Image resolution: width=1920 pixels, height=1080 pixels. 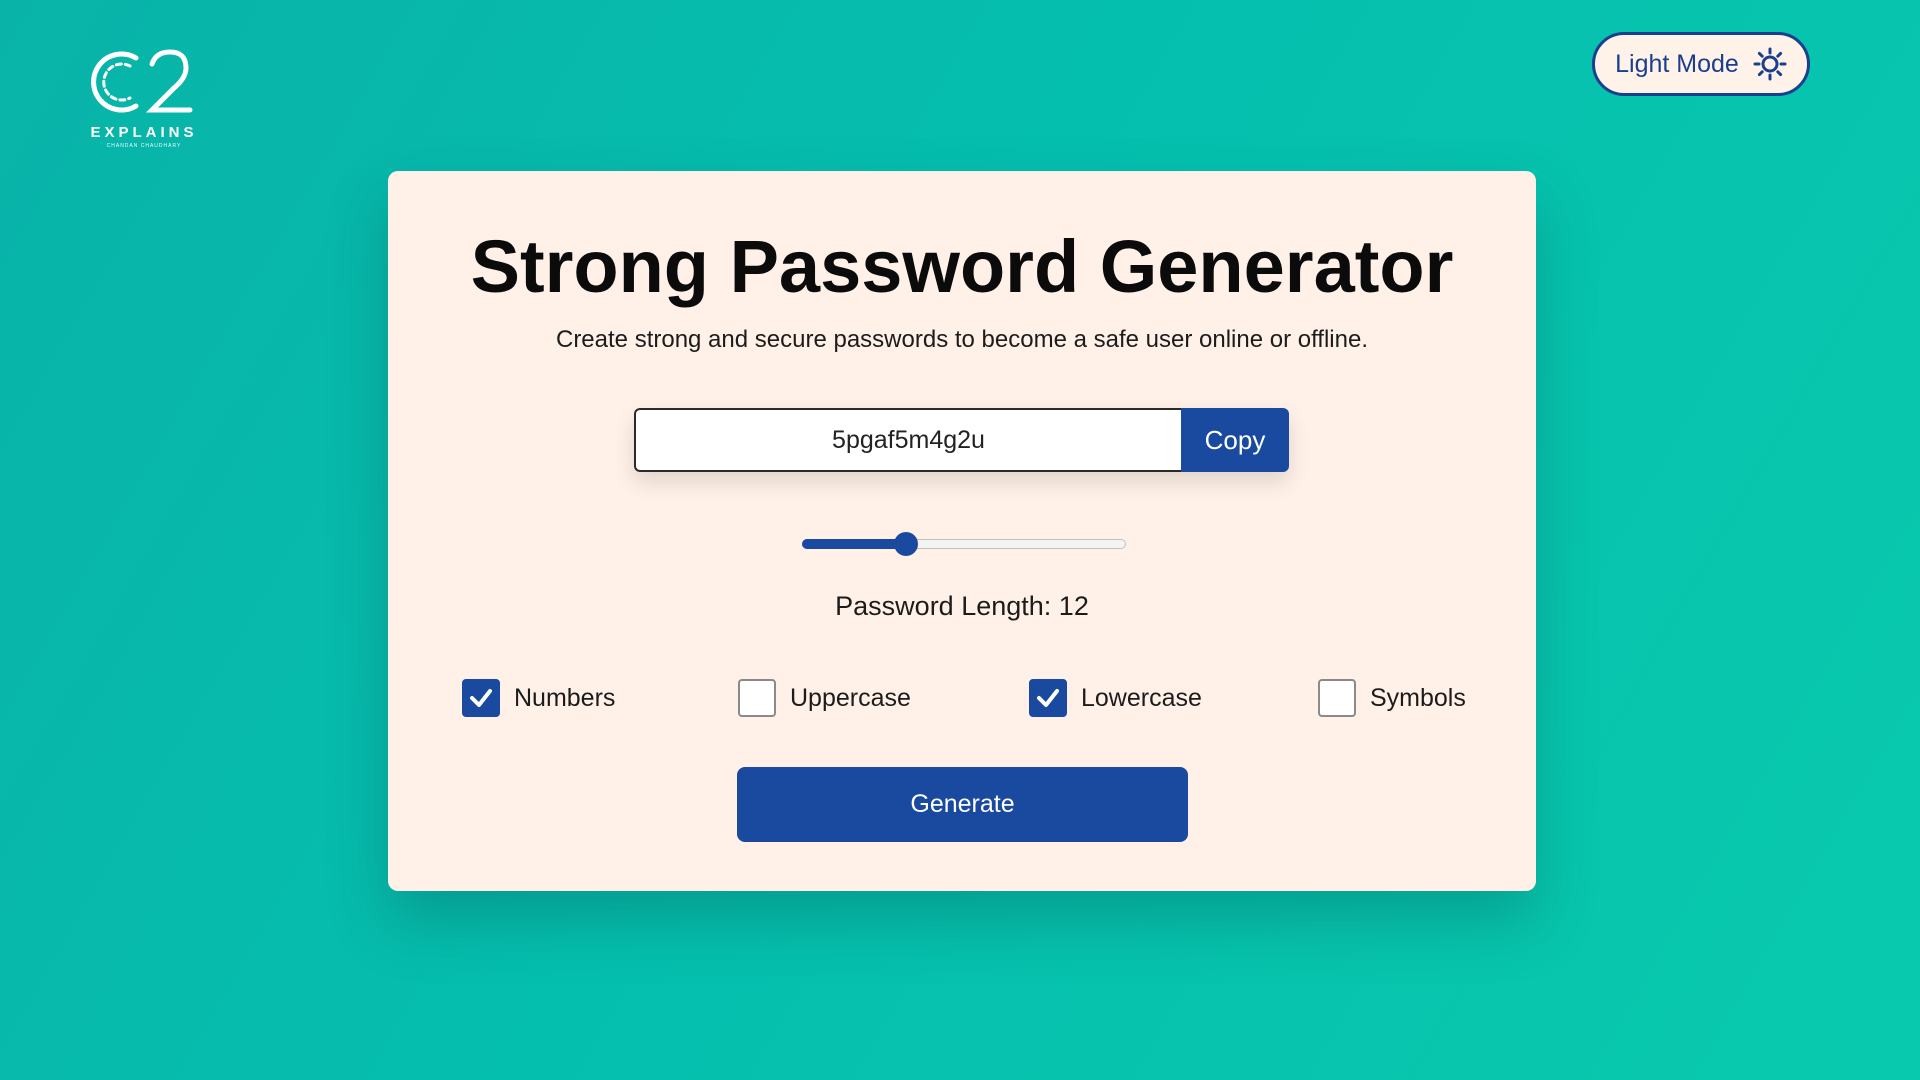 What do you see at coordinates (1235, 440) in the screenshot?
I see `copy-button: Copy` at bounding box center [1235, 440].